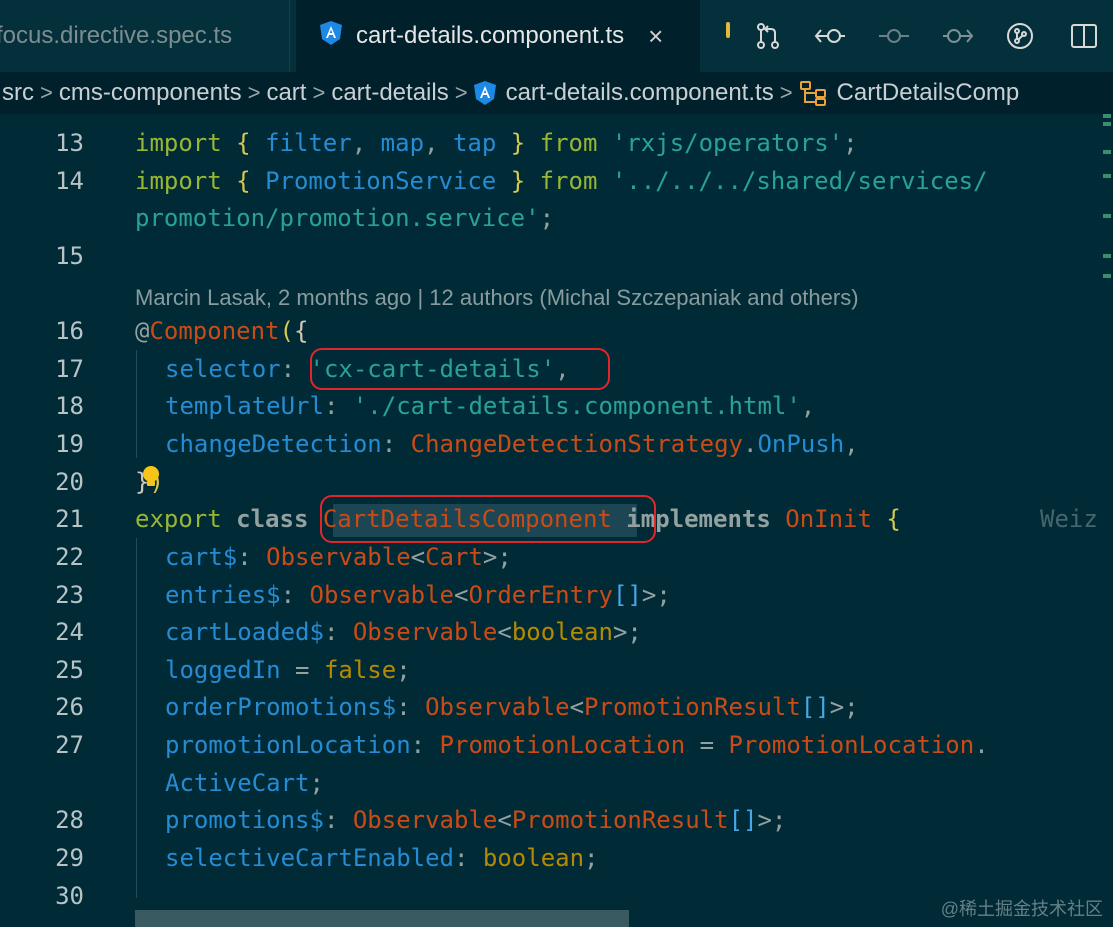 Image resolution: width=1113 pixels, height=927 pixels. What do you see at coordinates (728, 30) in the screenshot?
I see `modified-indicator` at bounding box center [728, 30].